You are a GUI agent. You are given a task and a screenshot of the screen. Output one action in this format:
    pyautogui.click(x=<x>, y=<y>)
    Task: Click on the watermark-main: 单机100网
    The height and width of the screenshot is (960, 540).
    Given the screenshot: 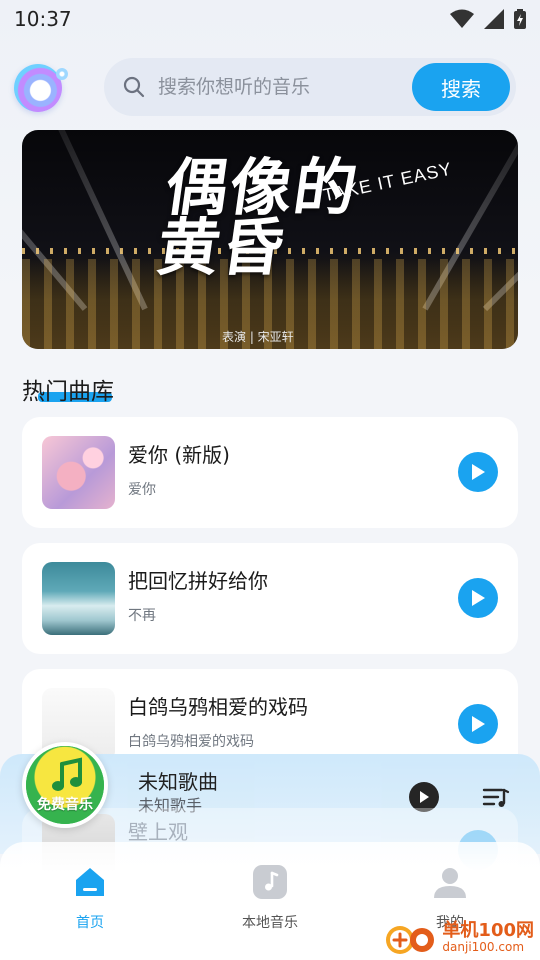 What is the action you would take?
    pyautogui.click(x=488, y=931)
    